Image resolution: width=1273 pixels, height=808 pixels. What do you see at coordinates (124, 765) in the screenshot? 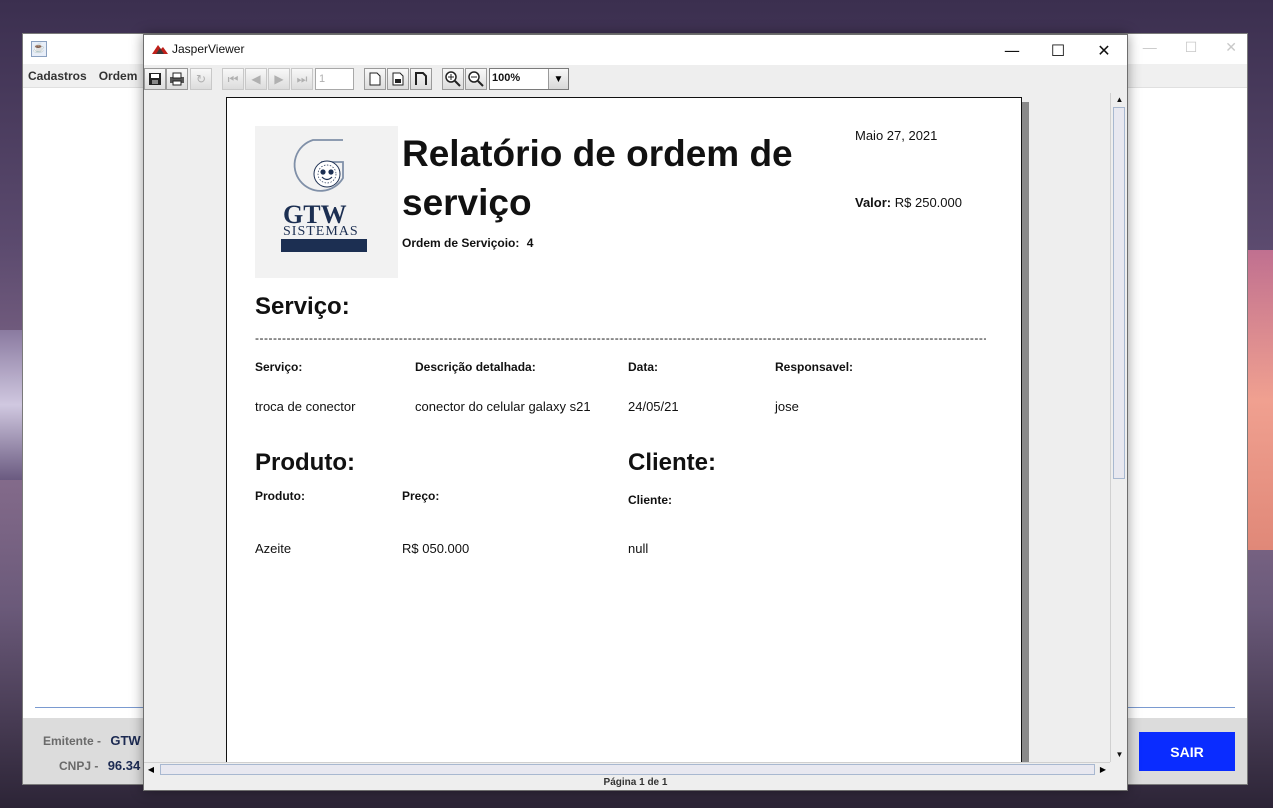
I see `cnpj-value: 96.34` at bounding box center [124, 765].